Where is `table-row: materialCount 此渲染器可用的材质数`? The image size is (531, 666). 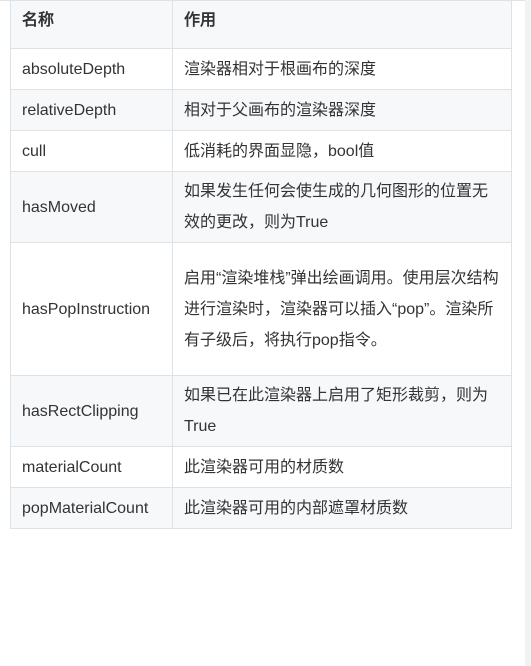 table-row: materialCount 此渲染器可用的材质数 is located at coordinates (261, 467).